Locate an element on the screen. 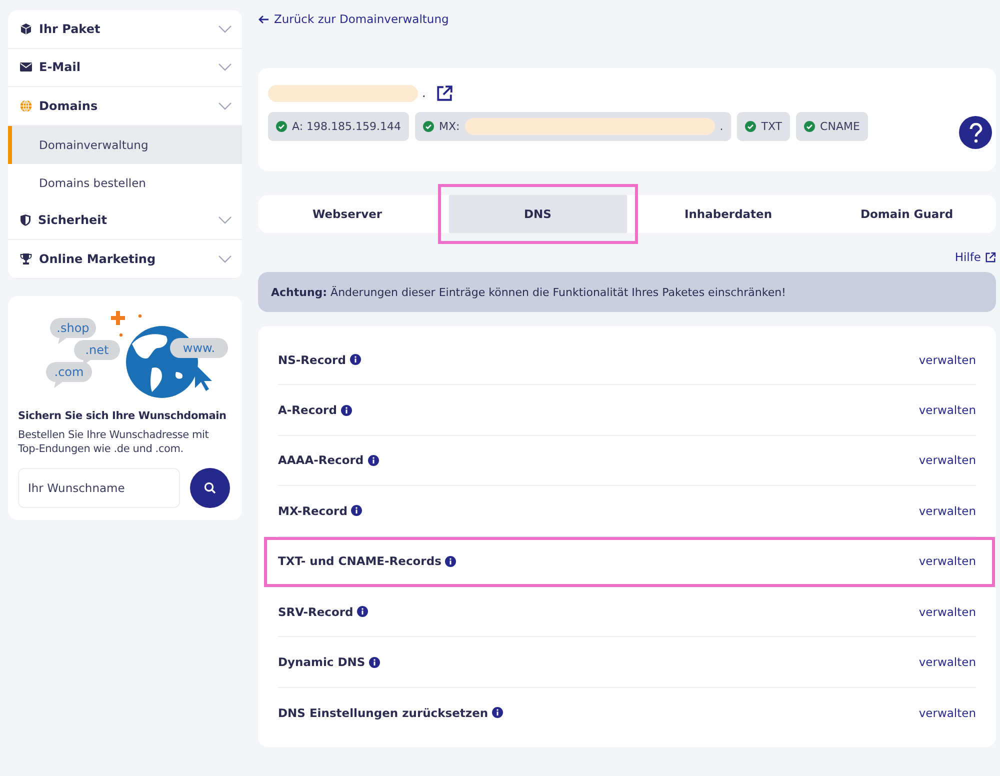  menu-item: Sicherheit is located at coordinates (125, 221).